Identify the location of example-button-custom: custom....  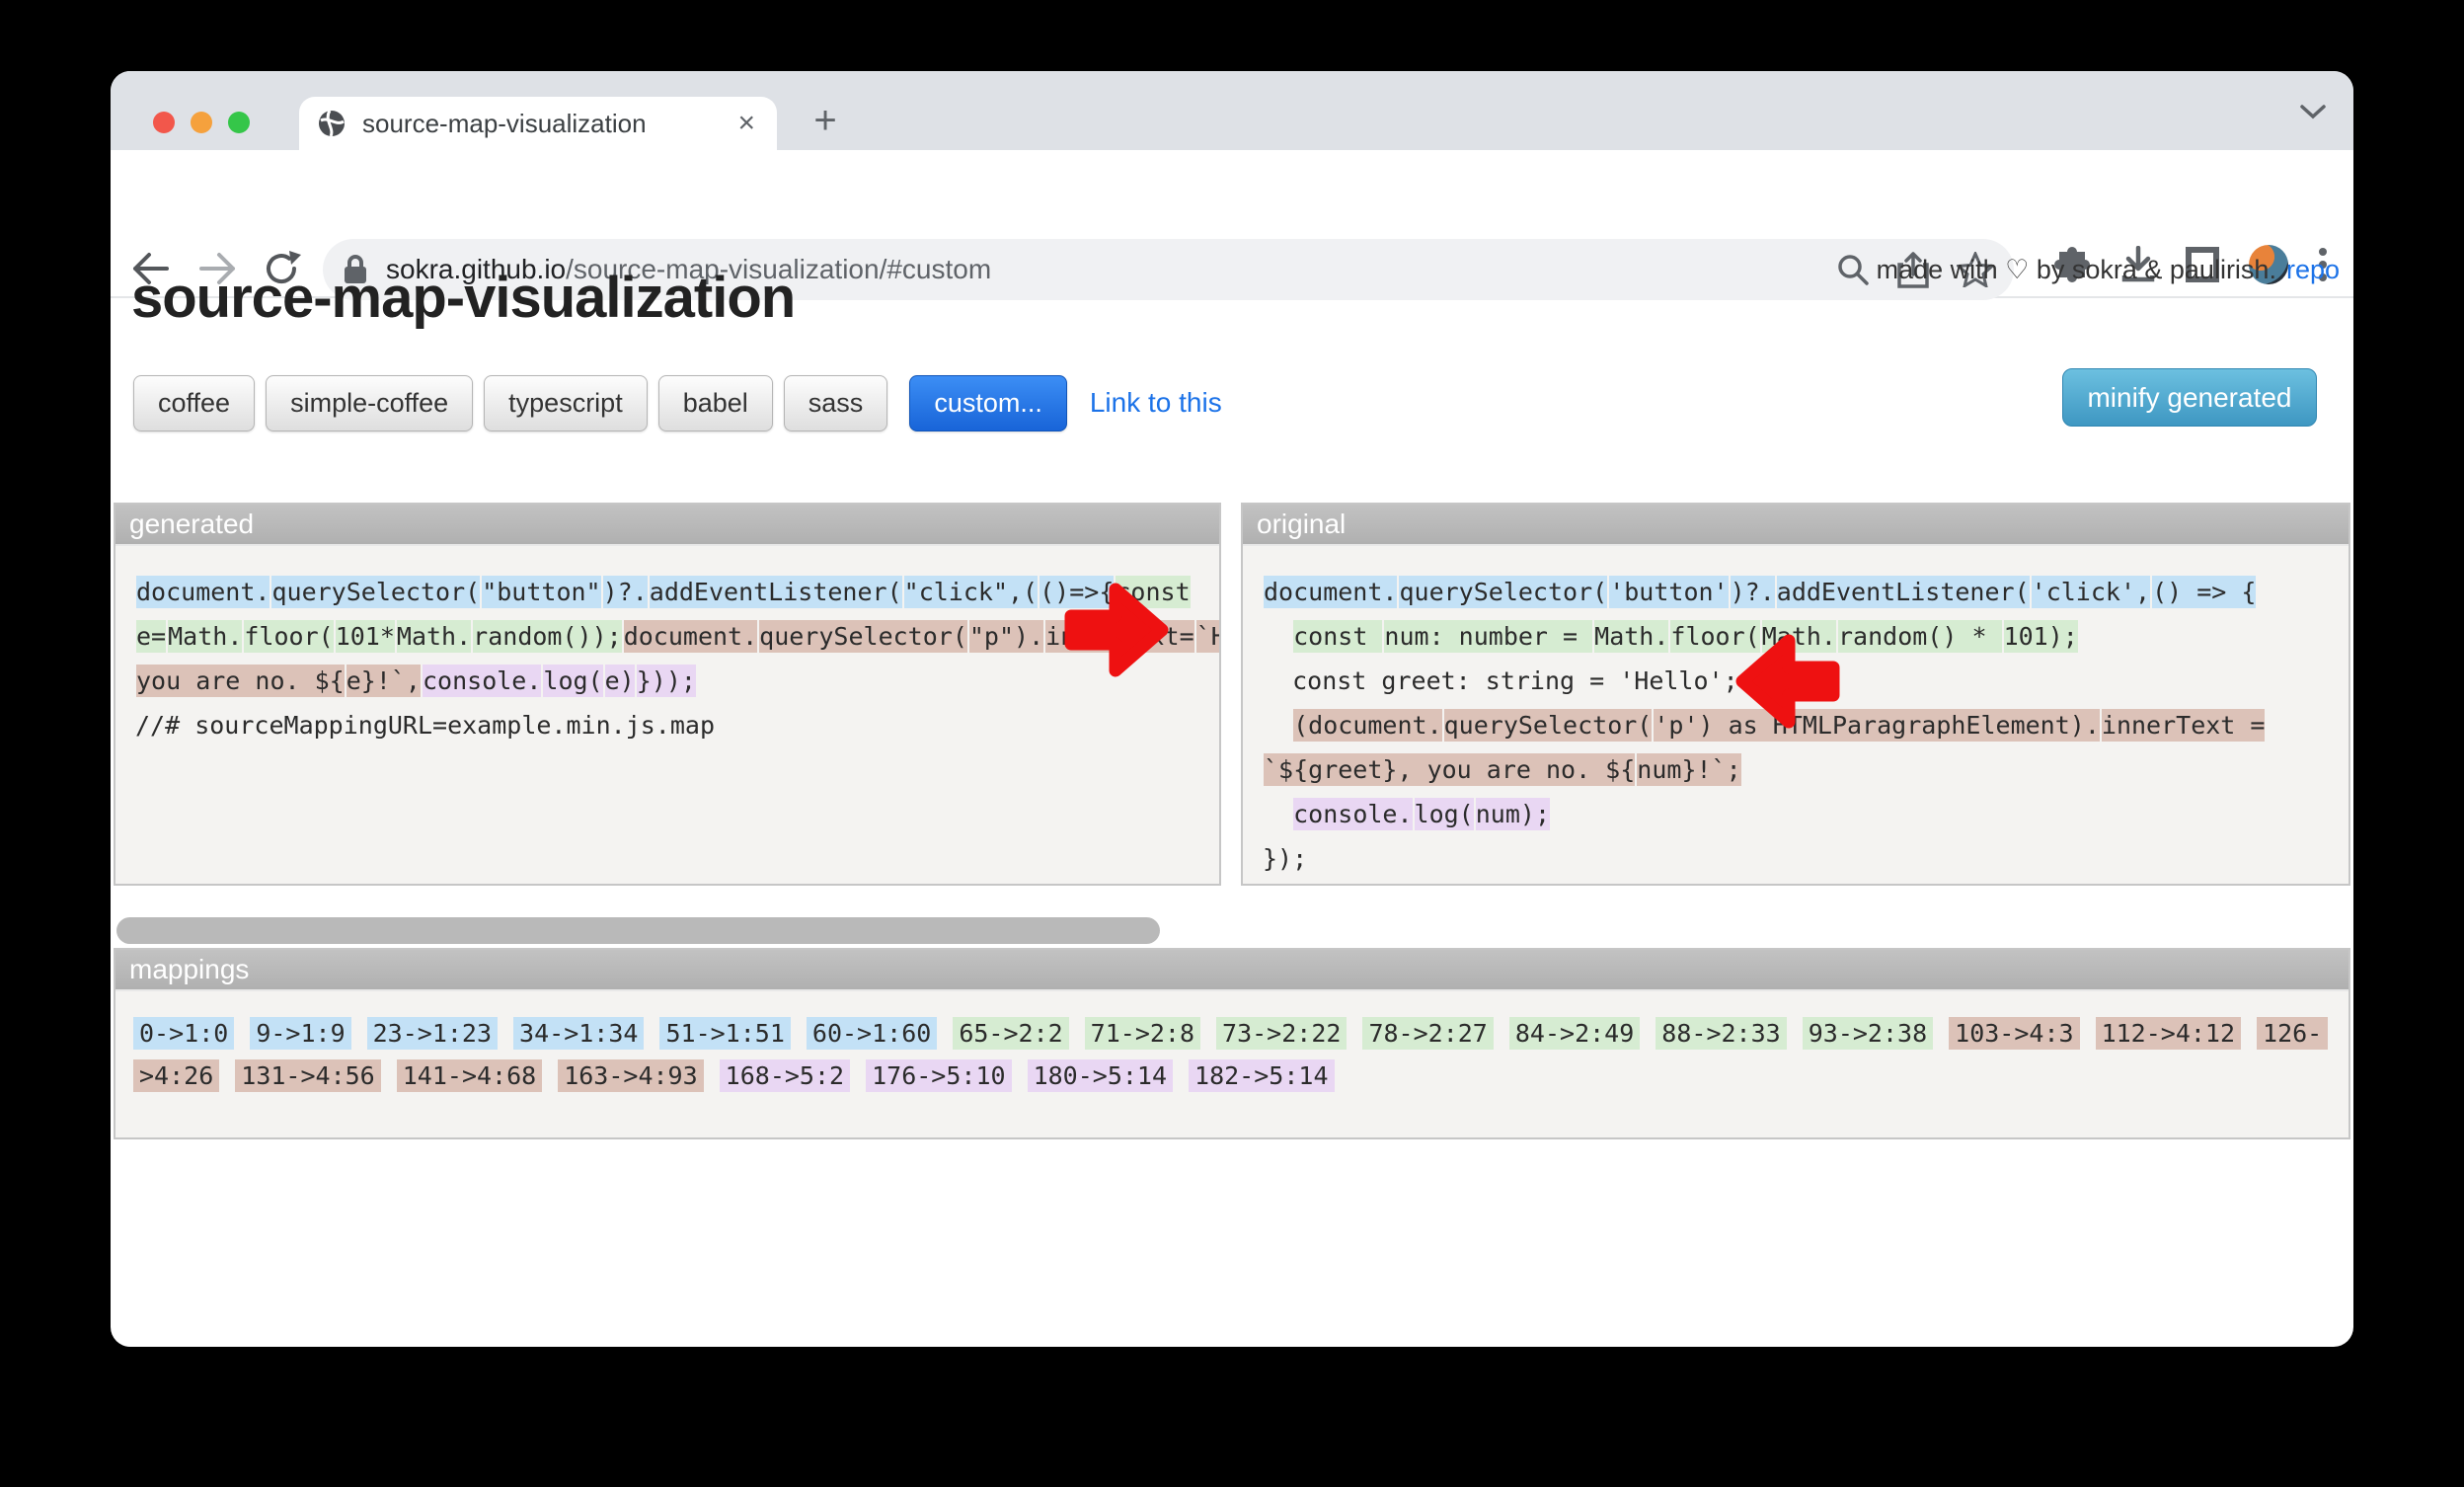
(988, 403).